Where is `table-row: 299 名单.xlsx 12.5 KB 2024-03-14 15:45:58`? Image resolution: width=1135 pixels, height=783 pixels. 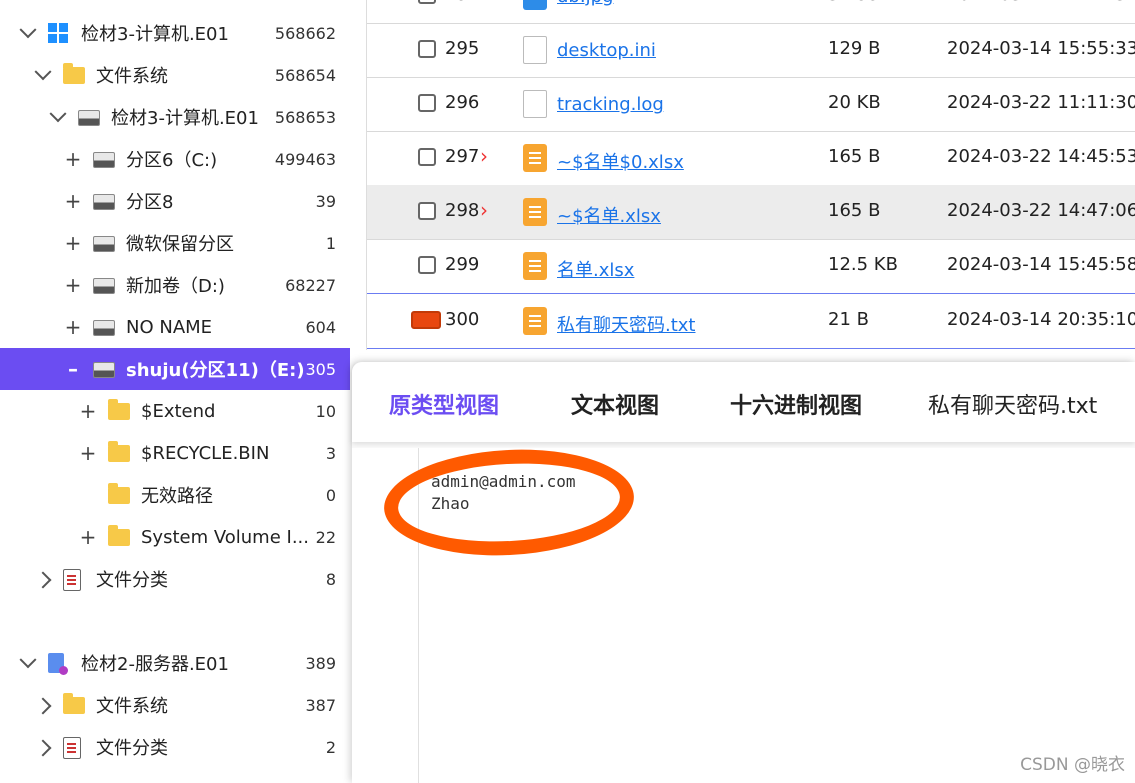 table-row: 299 名单.xlsx 12.5 KB 2024-03-14 15:45:58 is located at coordinates (751, 266).